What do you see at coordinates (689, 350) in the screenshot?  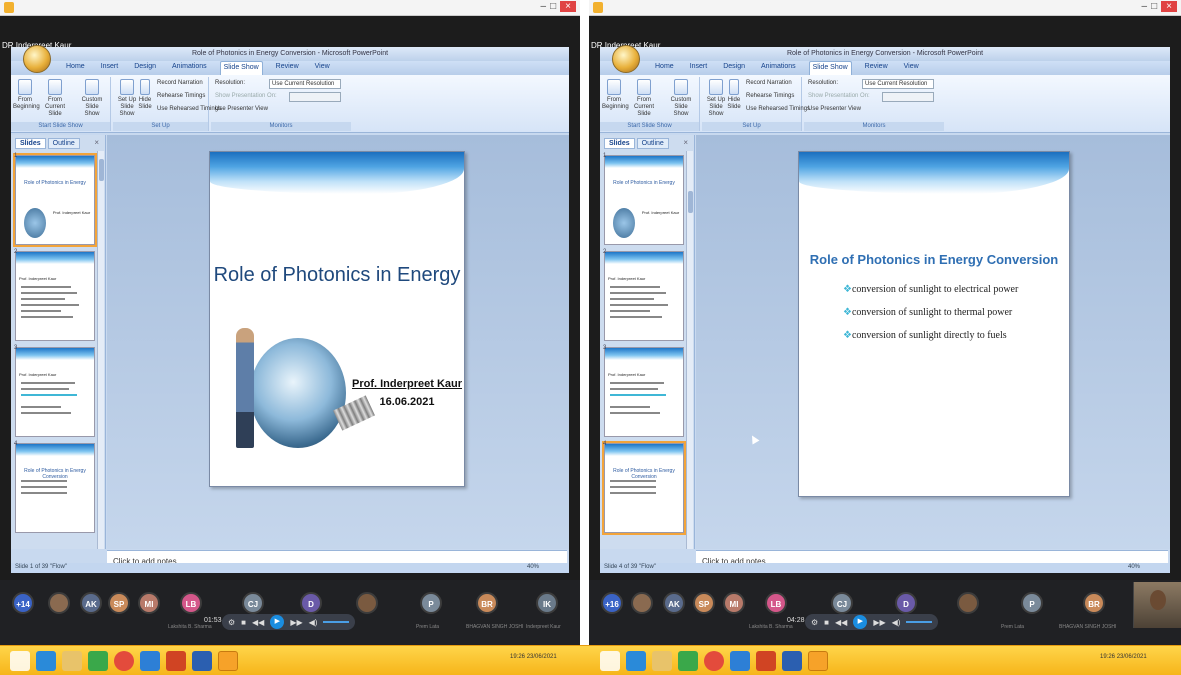 I see `thumbnail-scrollbar` at bounding box center [689, 350].